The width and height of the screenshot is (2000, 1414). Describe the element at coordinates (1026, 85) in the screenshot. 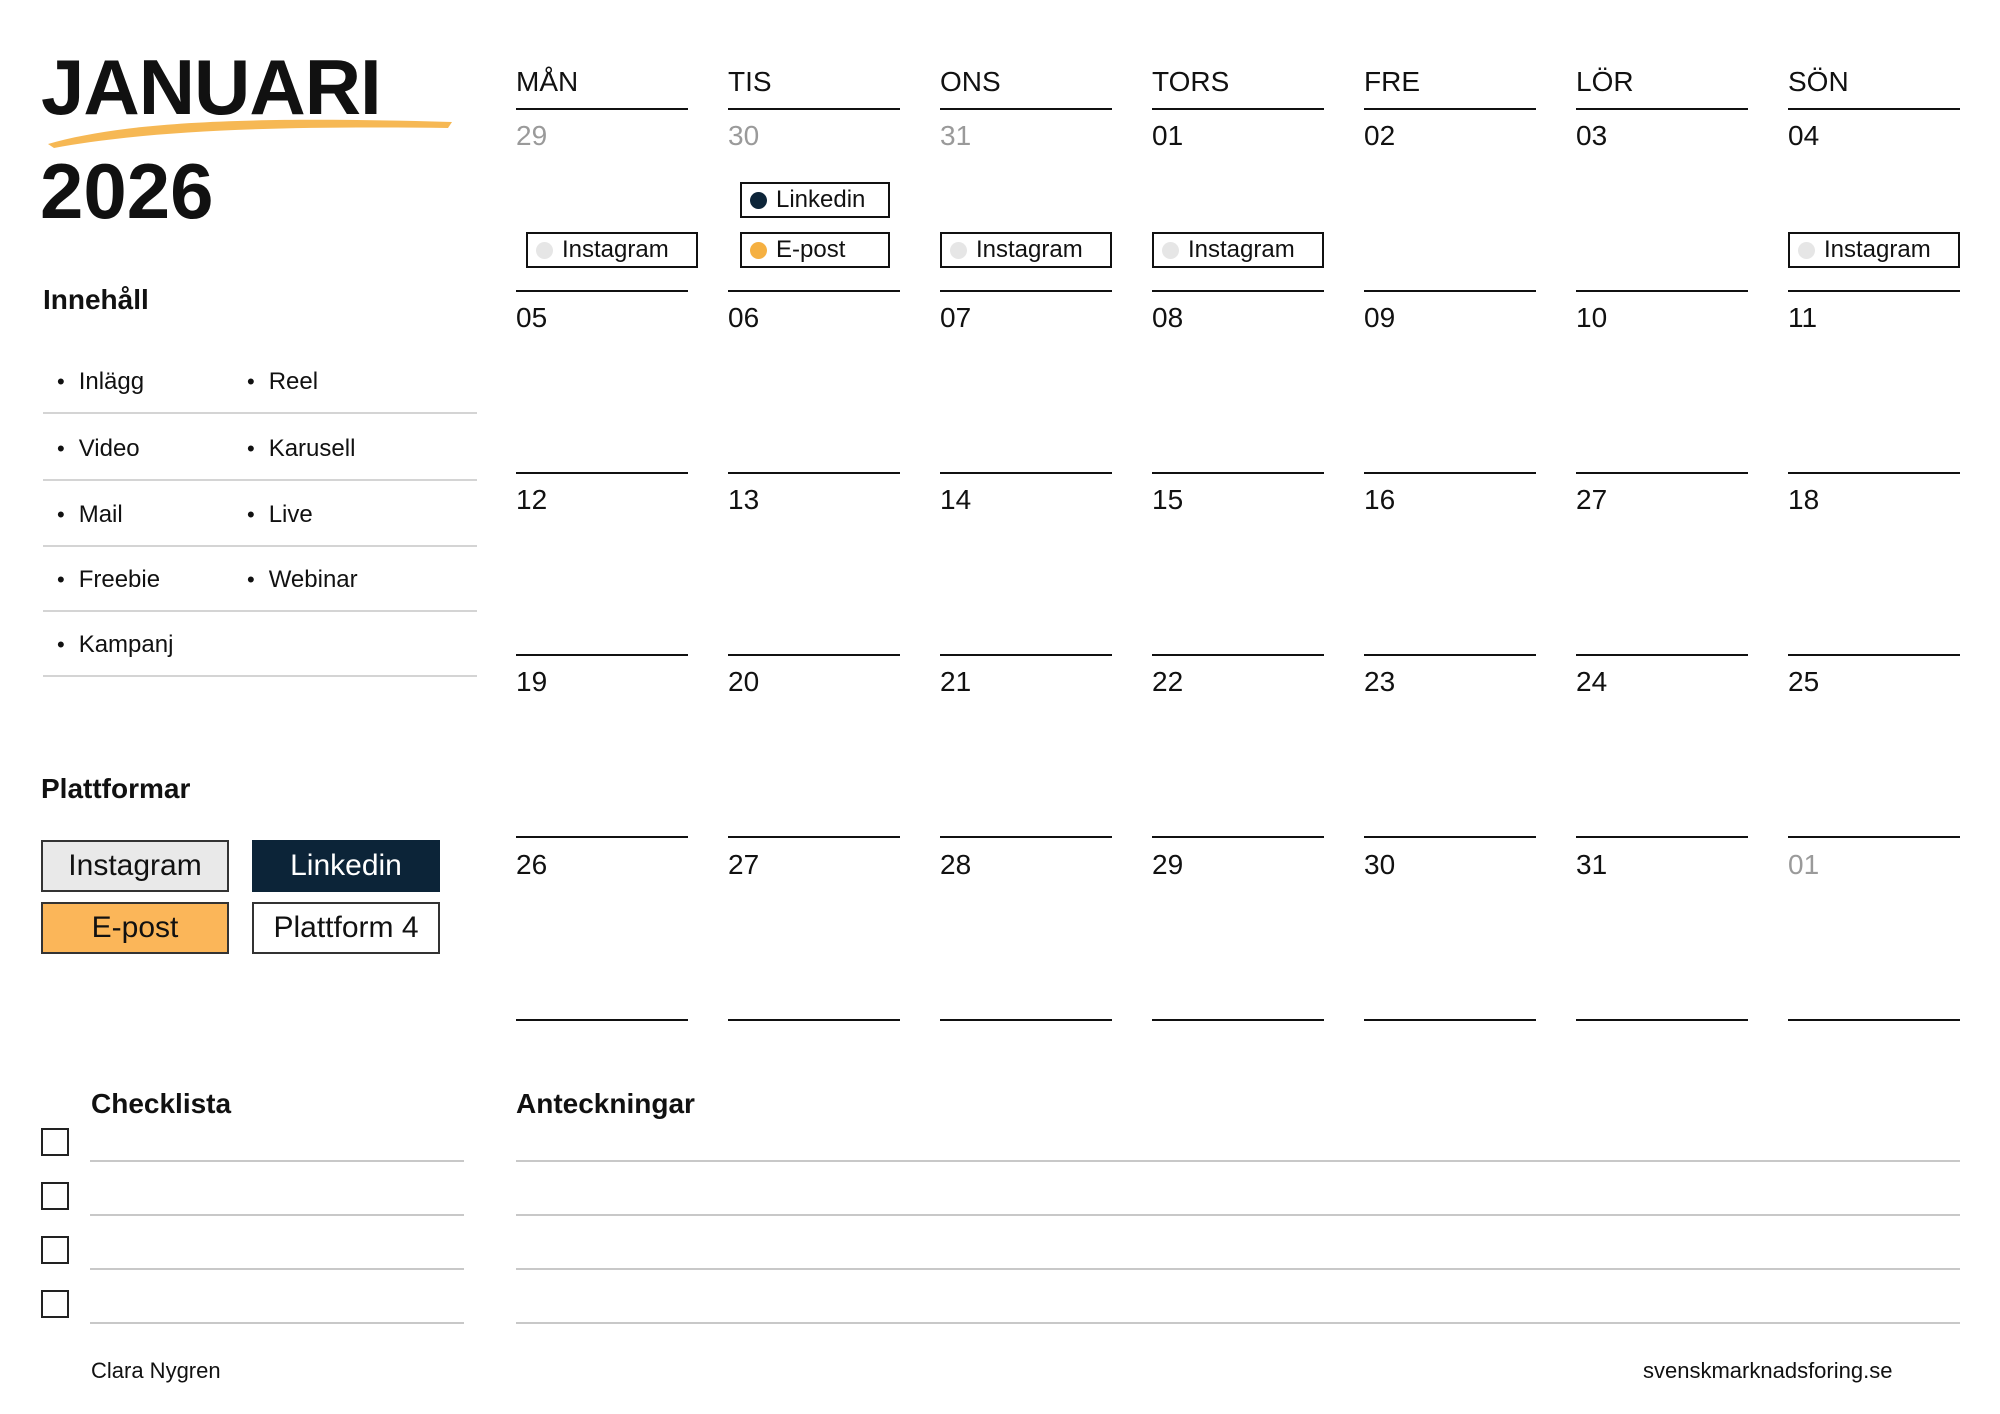

I see `weekday-header: ONS` at that location.